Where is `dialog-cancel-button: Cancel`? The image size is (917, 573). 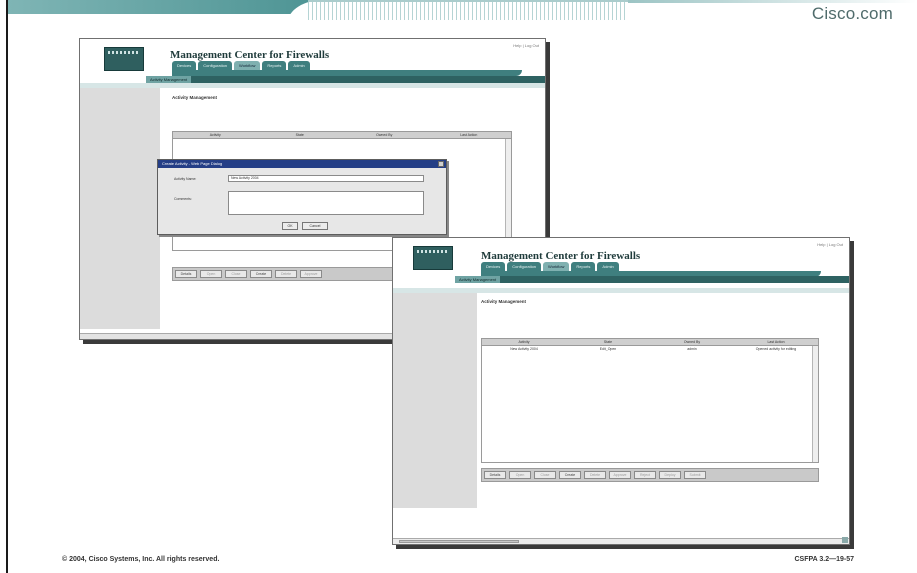 dialog-cancel-button: Cancel is located at coordinates (315, 226).